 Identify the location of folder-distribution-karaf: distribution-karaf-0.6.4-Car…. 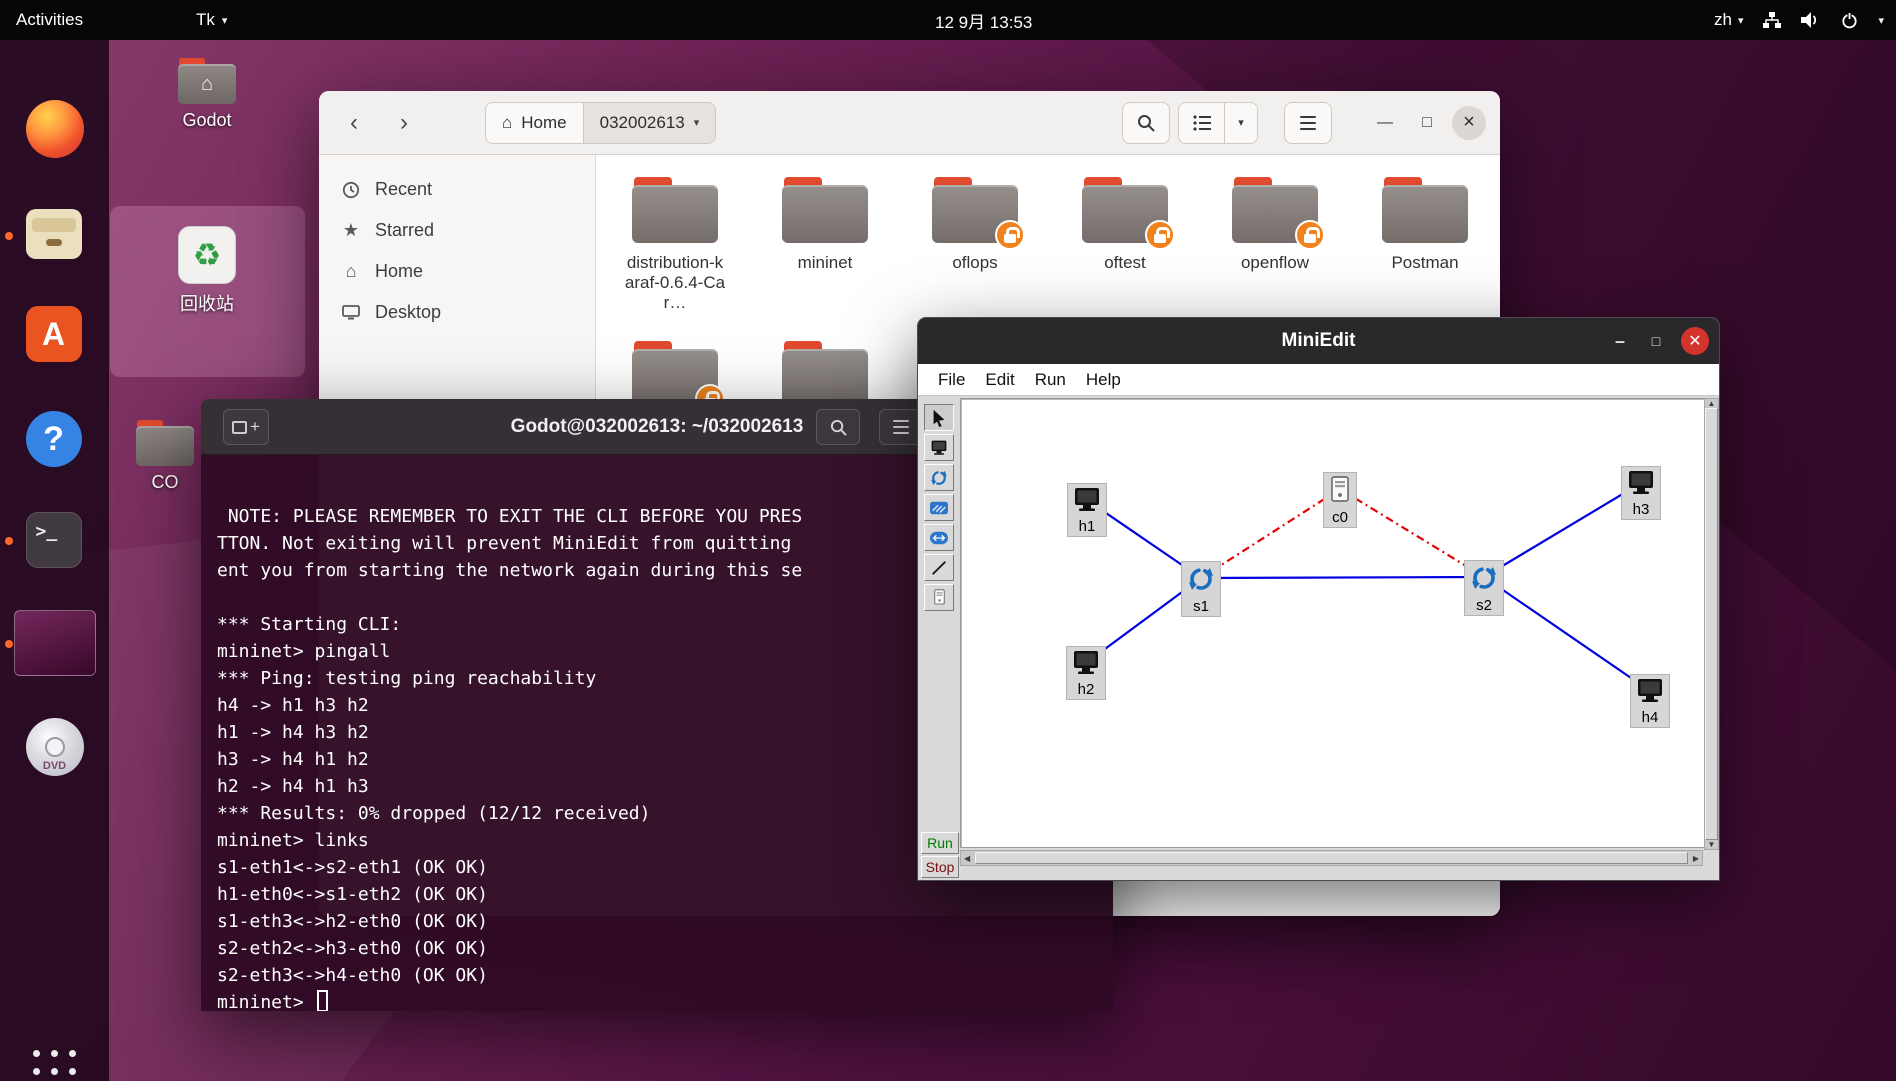
(675, 259).